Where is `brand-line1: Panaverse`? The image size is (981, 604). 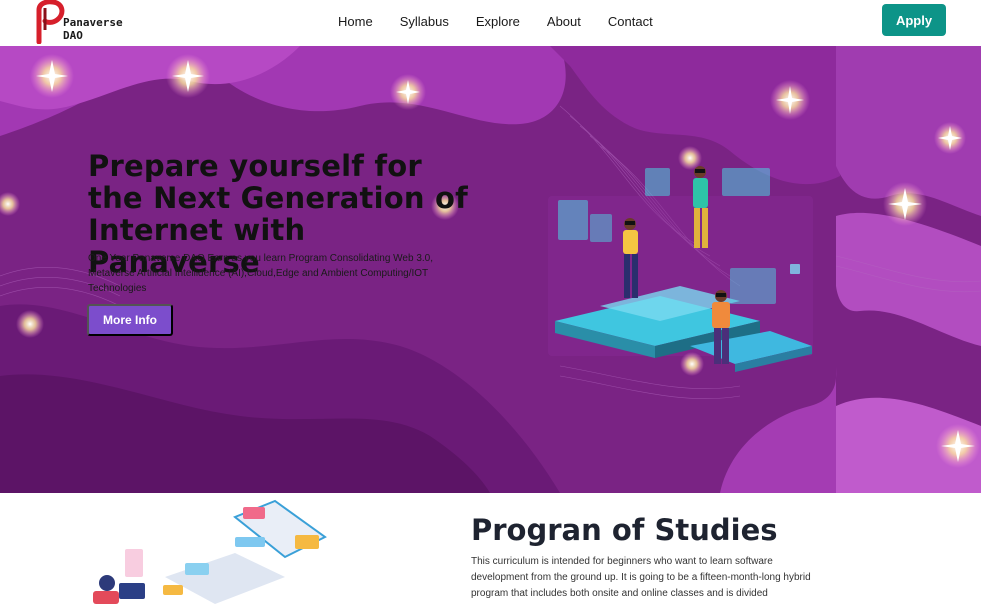
brand-line1: Panaverse is located at coordinates (93, 22).